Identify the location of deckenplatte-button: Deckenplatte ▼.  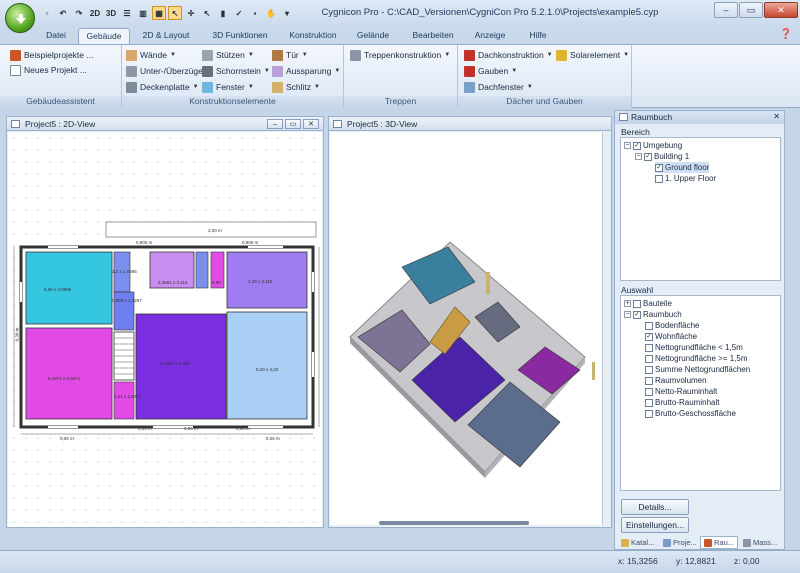
(162, 87).